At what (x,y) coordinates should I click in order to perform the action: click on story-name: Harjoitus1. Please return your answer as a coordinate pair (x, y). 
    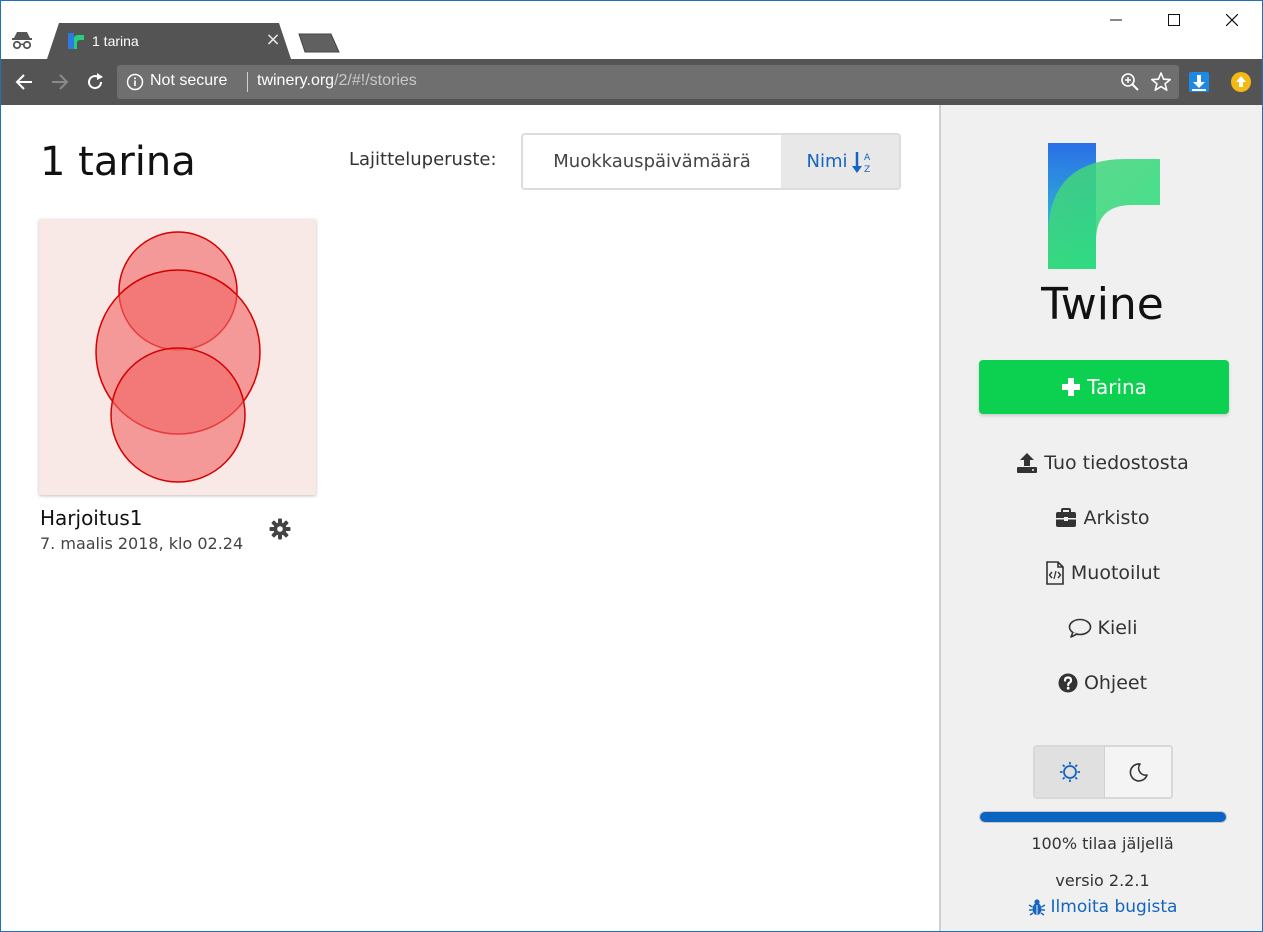
    Looking at the image, I should click on (91, 518).